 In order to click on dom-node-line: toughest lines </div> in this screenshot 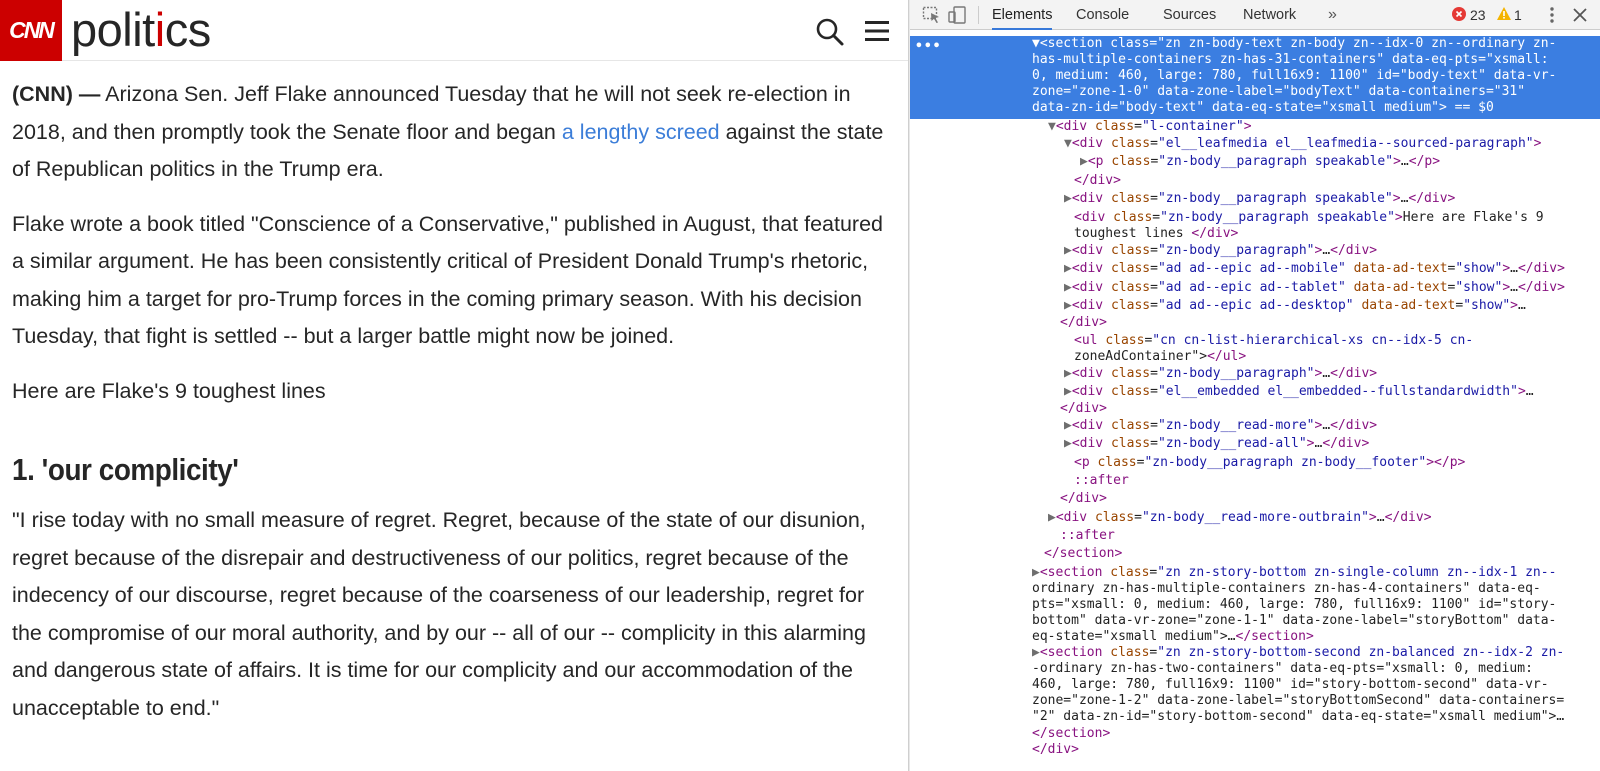, I will do `click(1156, 234)`.